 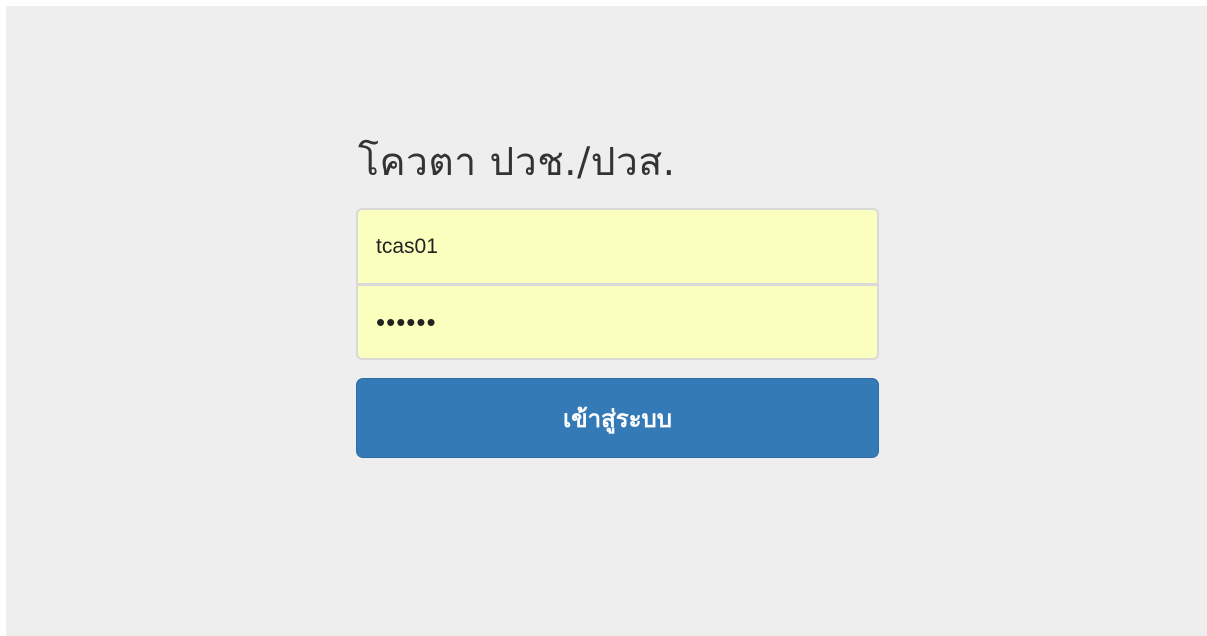 What do you see at coordinates (617, 322) in the screenshot?
I see `password-field` at bounding box center [617, 322].